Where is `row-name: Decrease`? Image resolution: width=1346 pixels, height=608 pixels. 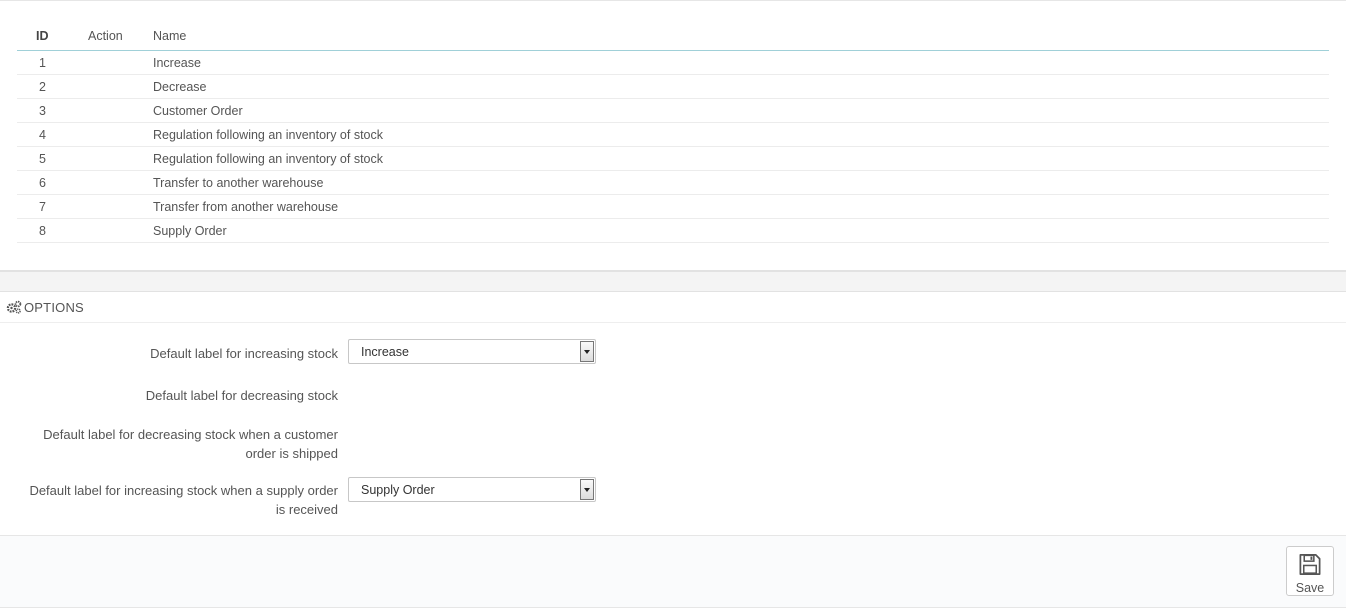
row-name: Decrease is located at coordinates (741, 86).